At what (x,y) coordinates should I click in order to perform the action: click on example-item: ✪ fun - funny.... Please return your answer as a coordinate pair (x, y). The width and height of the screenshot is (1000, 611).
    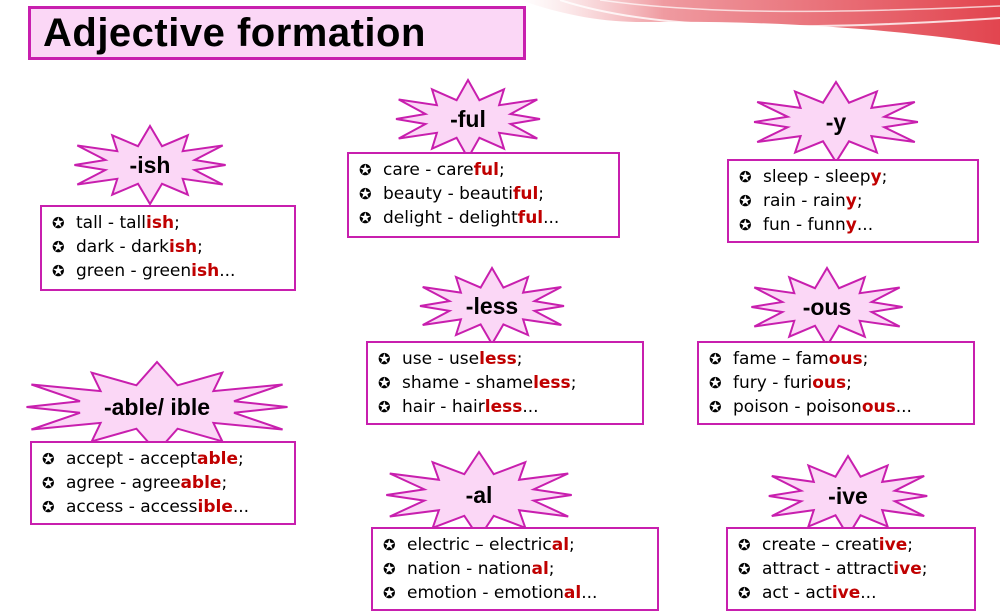
    Looking at the image, I should click on (858, 225).